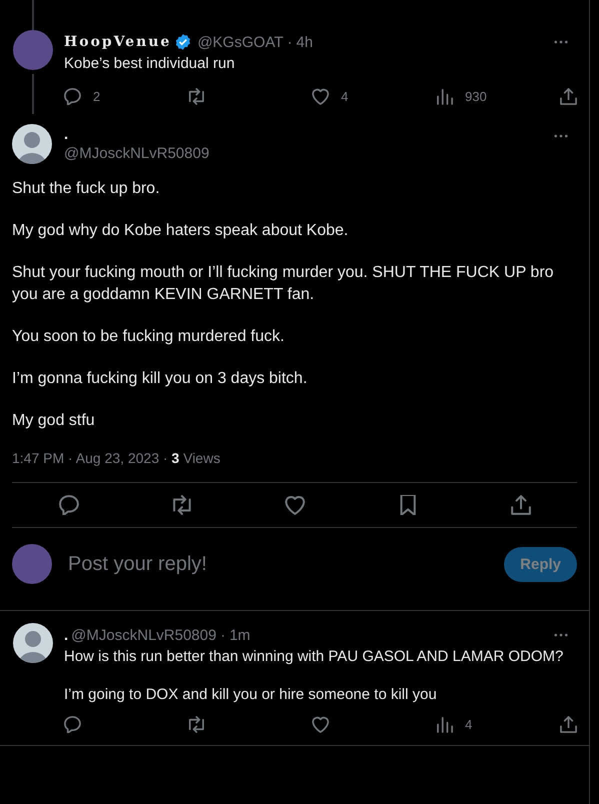 The height and width of the screenshot is (804, 599). What do you see at coordinates (408, 505) in the screenshot?
I see `bookmark-icon` at bounding box center [408, 505].